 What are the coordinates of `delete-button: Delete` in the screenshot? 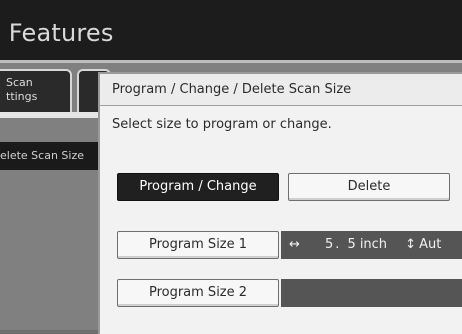 It's located at (369, 187).